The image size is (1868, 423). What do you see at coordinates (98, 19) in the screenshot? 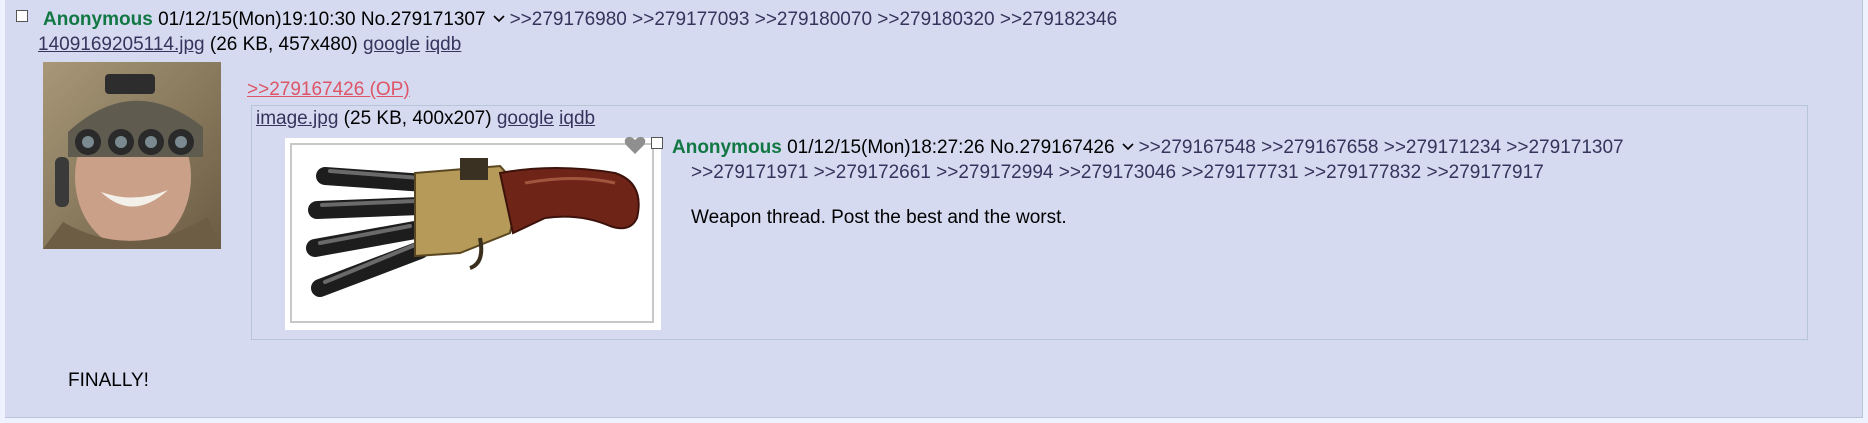
I see `poster-name: Anonymous` at bounding box center [98, 19].